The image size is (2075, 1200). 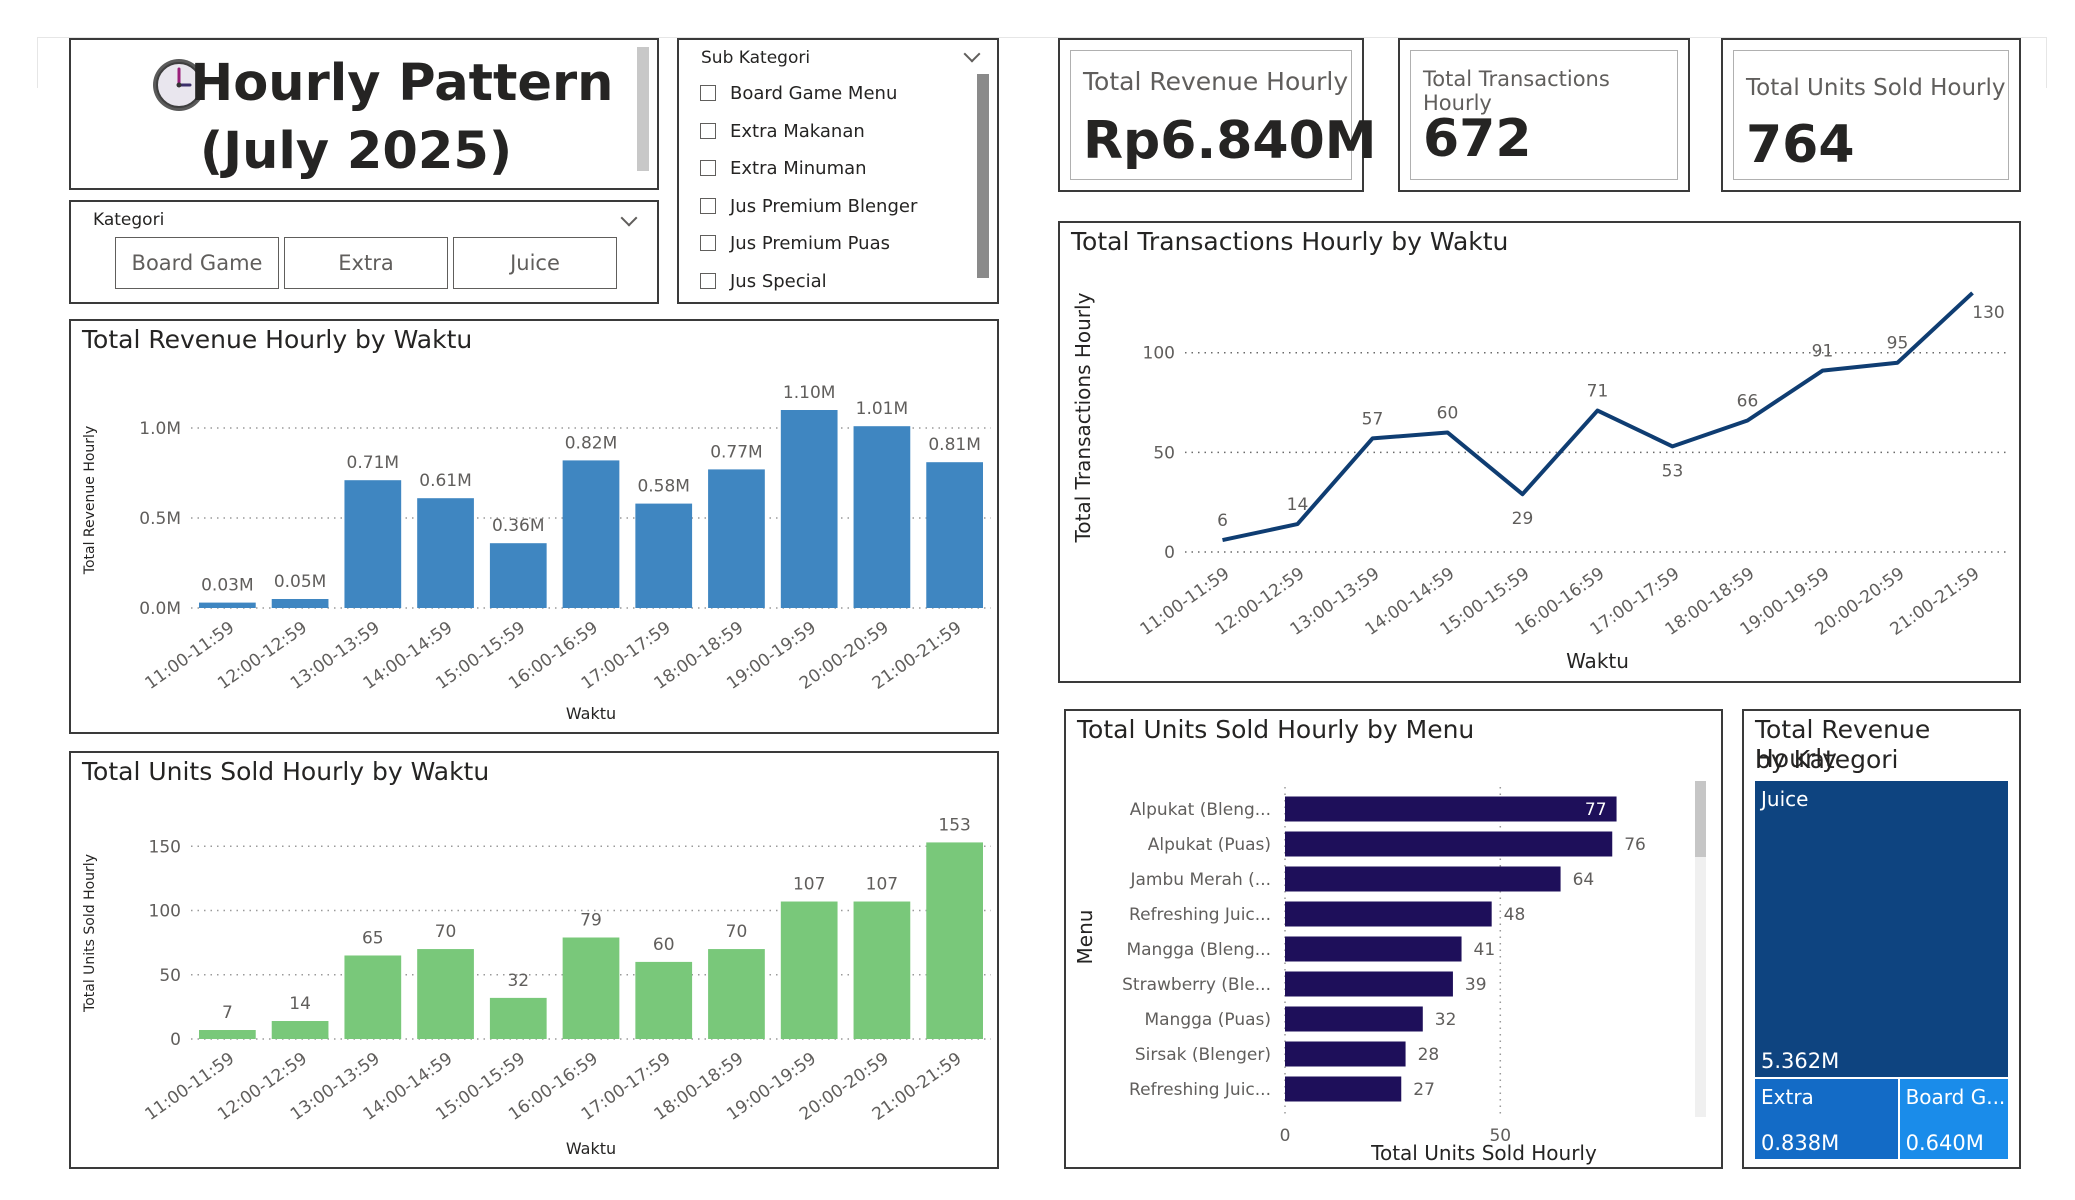 What do you see at coordinates (797, 131) in the screenshot?
I see `subkategori-item-label: Extra Makanan` at bounding box center [797, 131].